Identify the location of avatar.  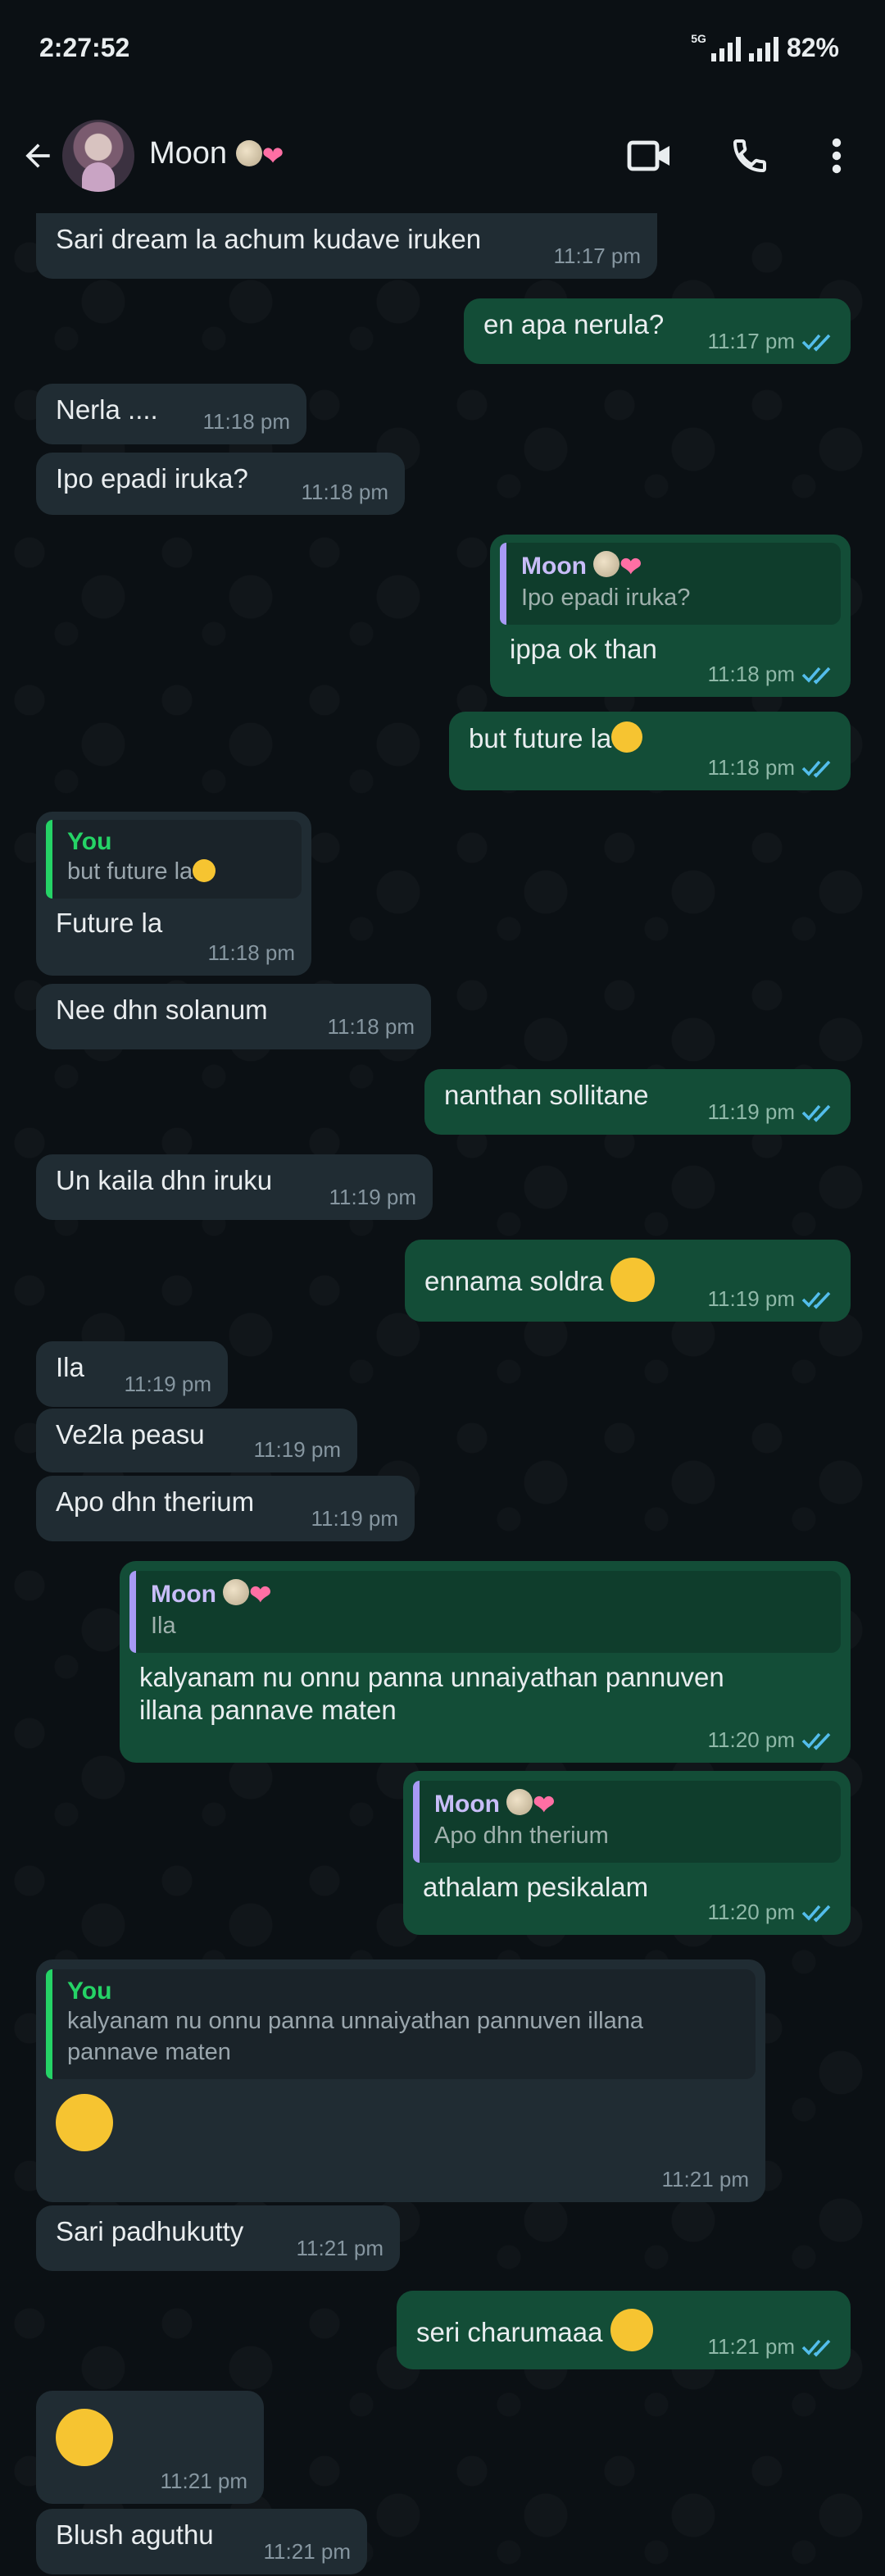
(98, 156).